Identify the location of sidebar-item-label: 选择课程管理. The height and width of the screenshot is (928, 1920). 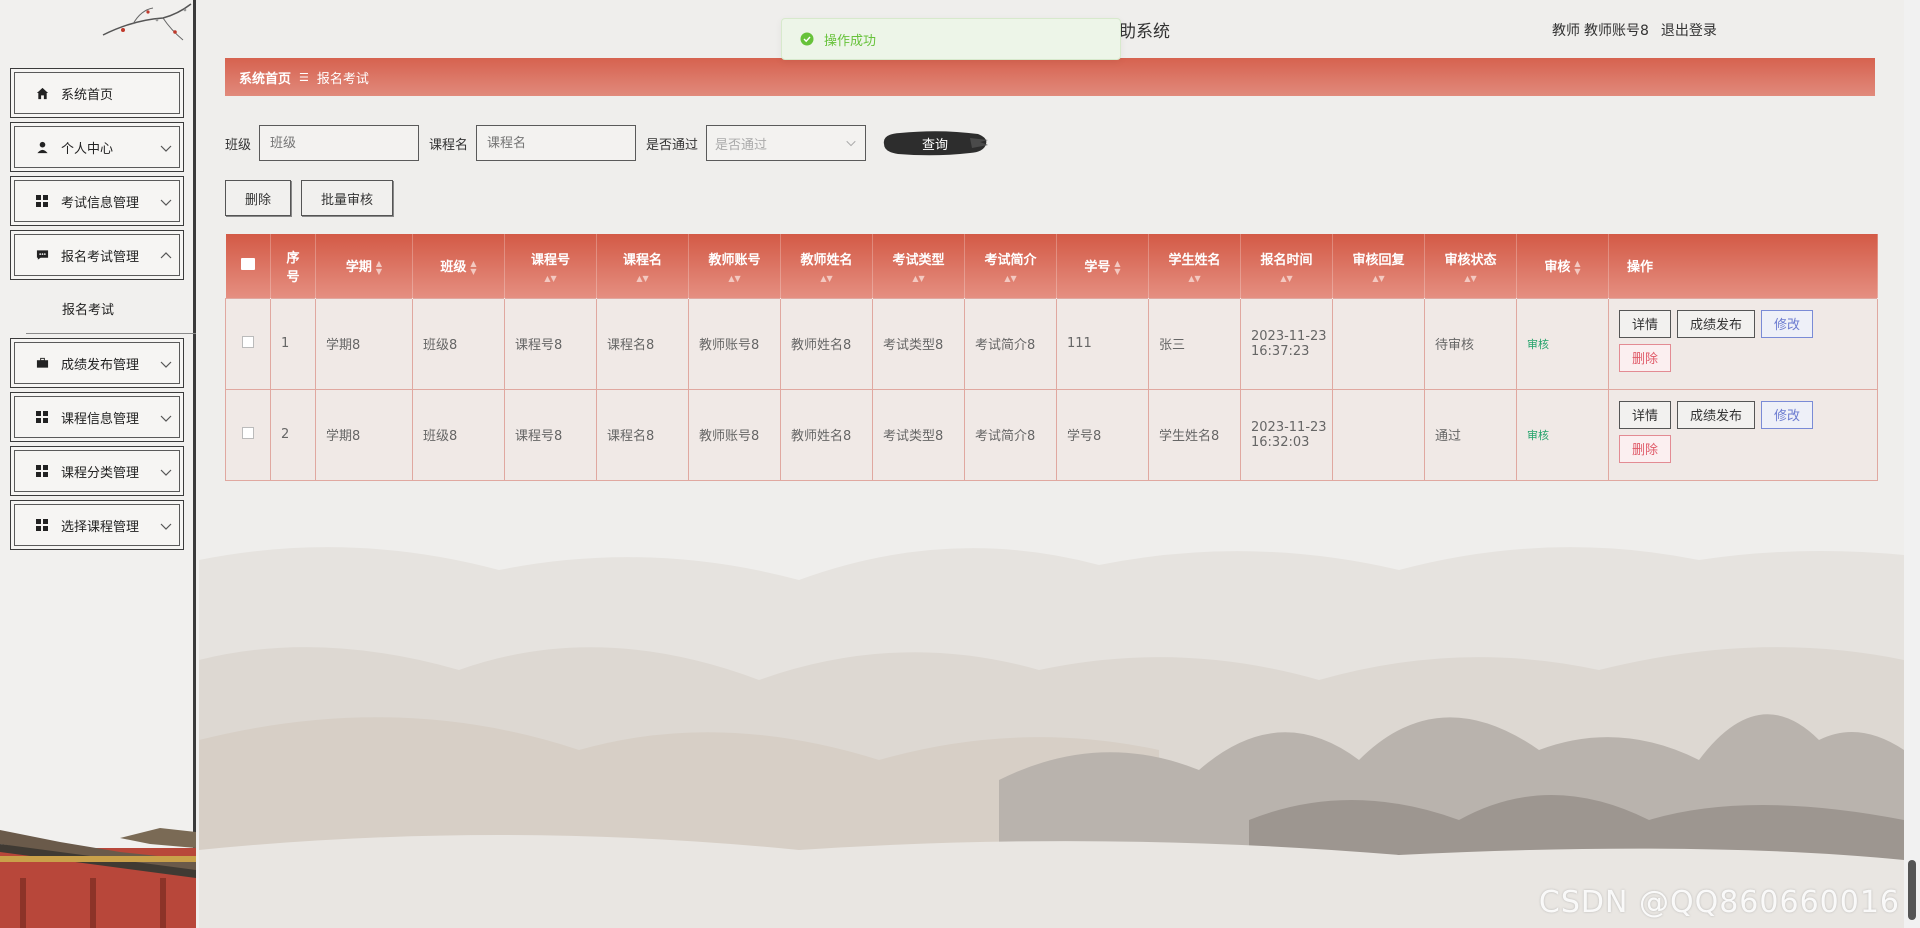
(100, 527).